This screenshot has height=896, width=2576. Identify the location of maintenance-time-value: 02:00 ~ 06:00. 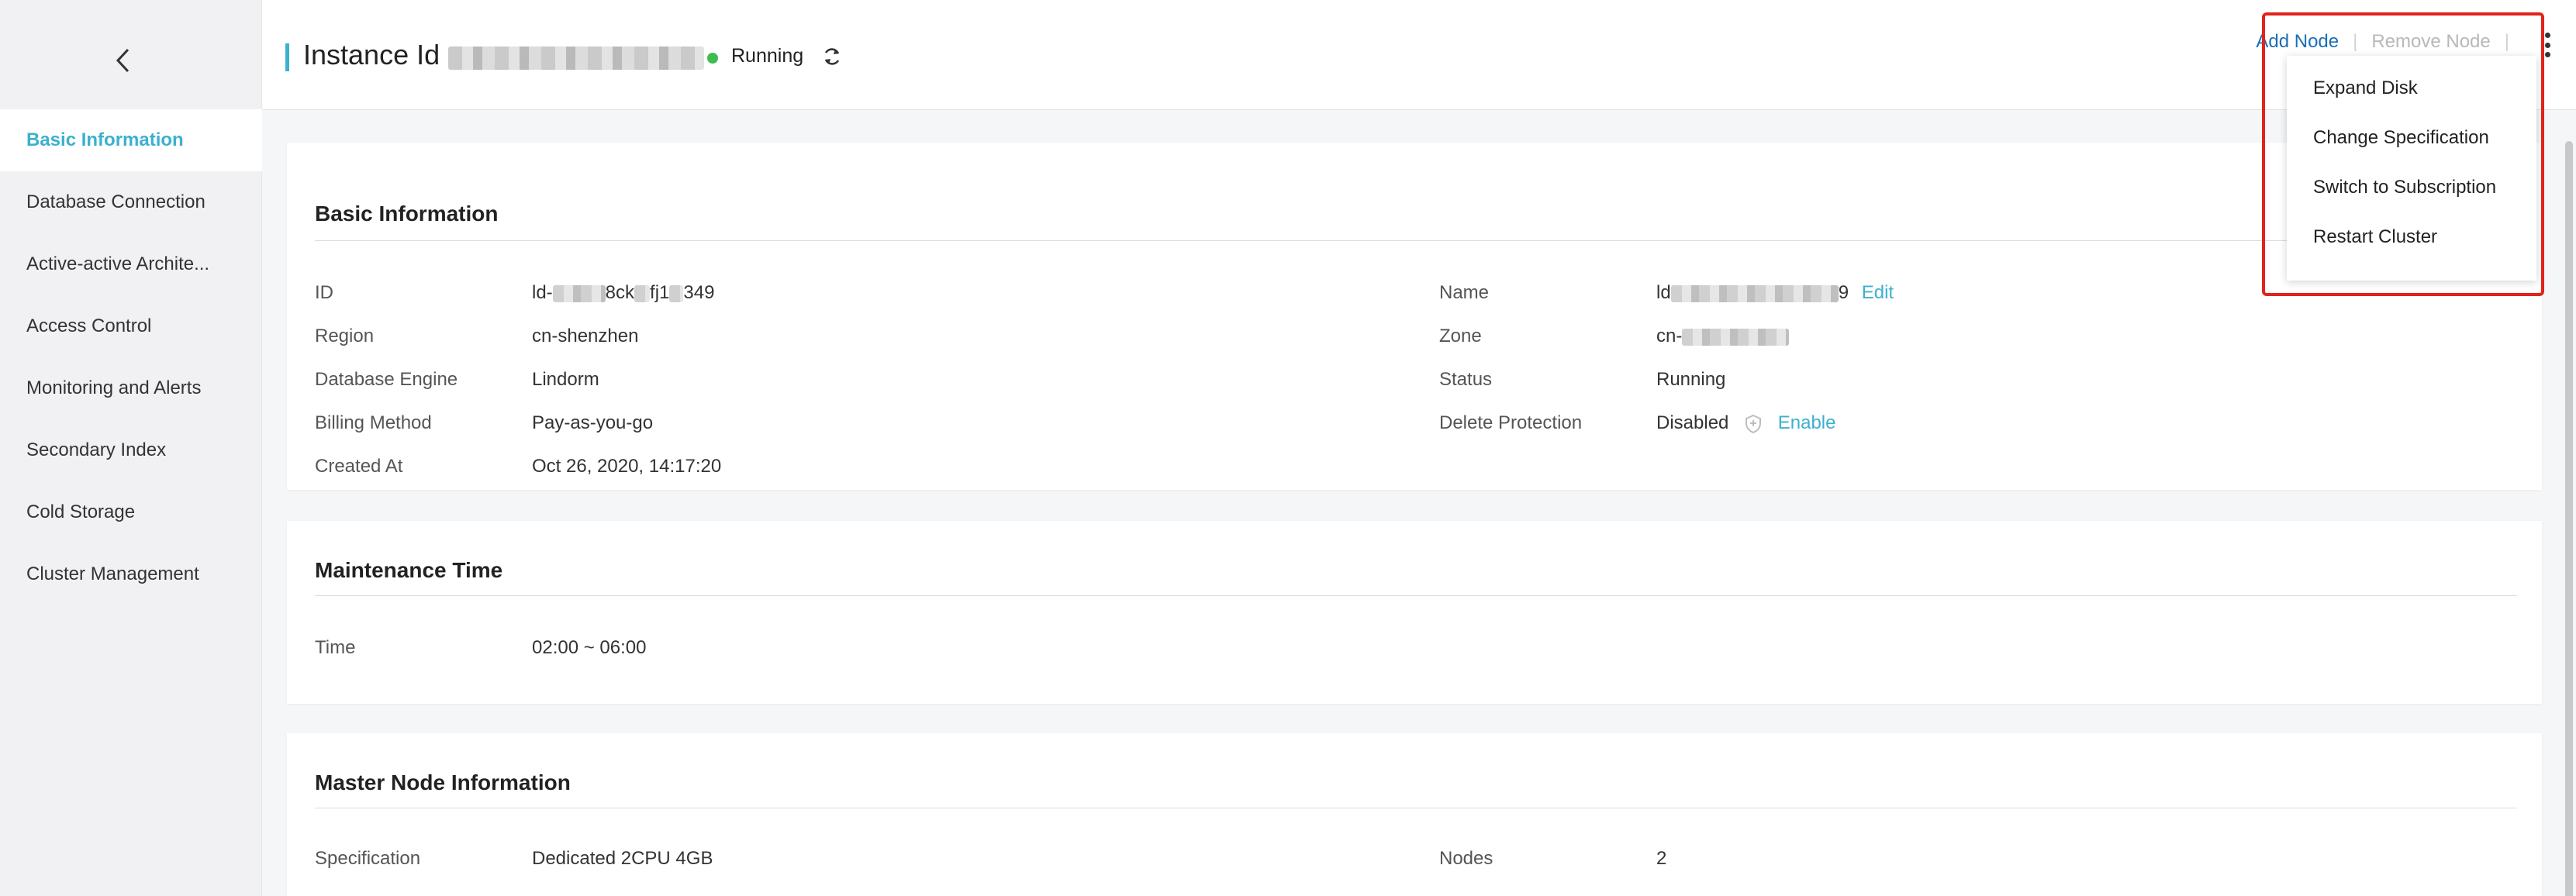
(589, 647).